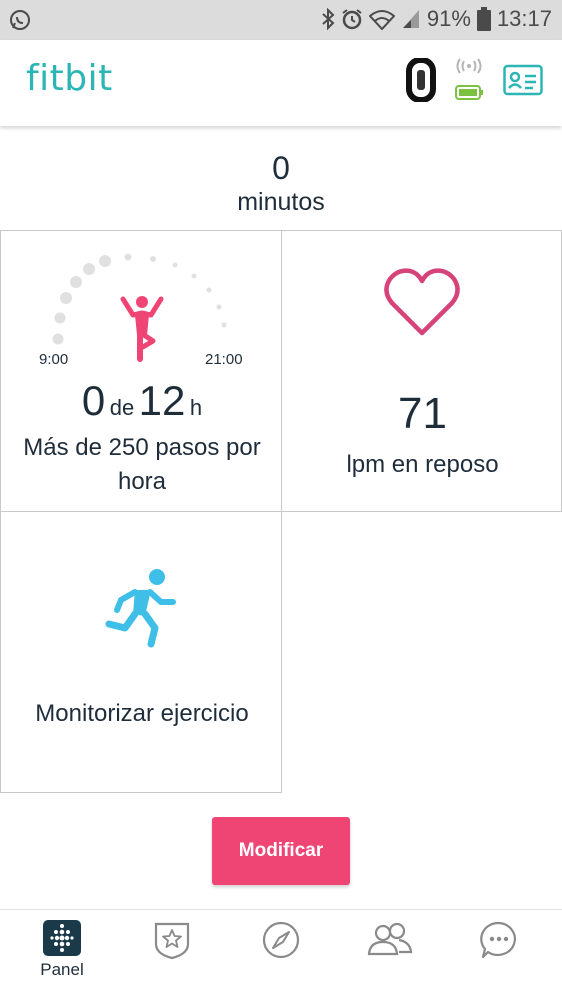 The image size is (562, 999). I want to click on fitbit-logo: fitbit, so click(69, 78).